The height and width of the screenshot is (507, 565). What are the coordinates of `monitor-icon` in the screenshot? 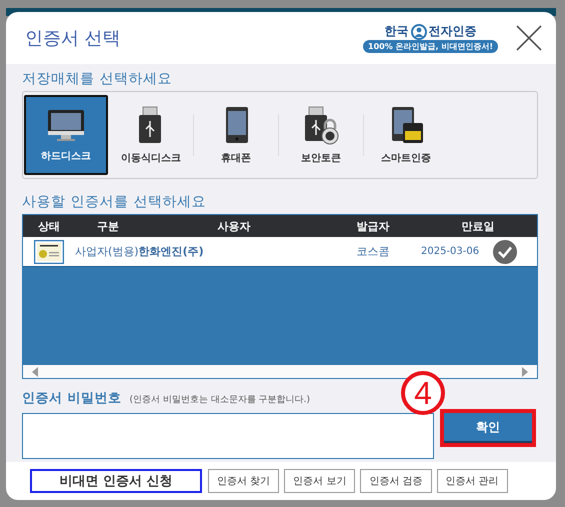 It's located at (66, 125).